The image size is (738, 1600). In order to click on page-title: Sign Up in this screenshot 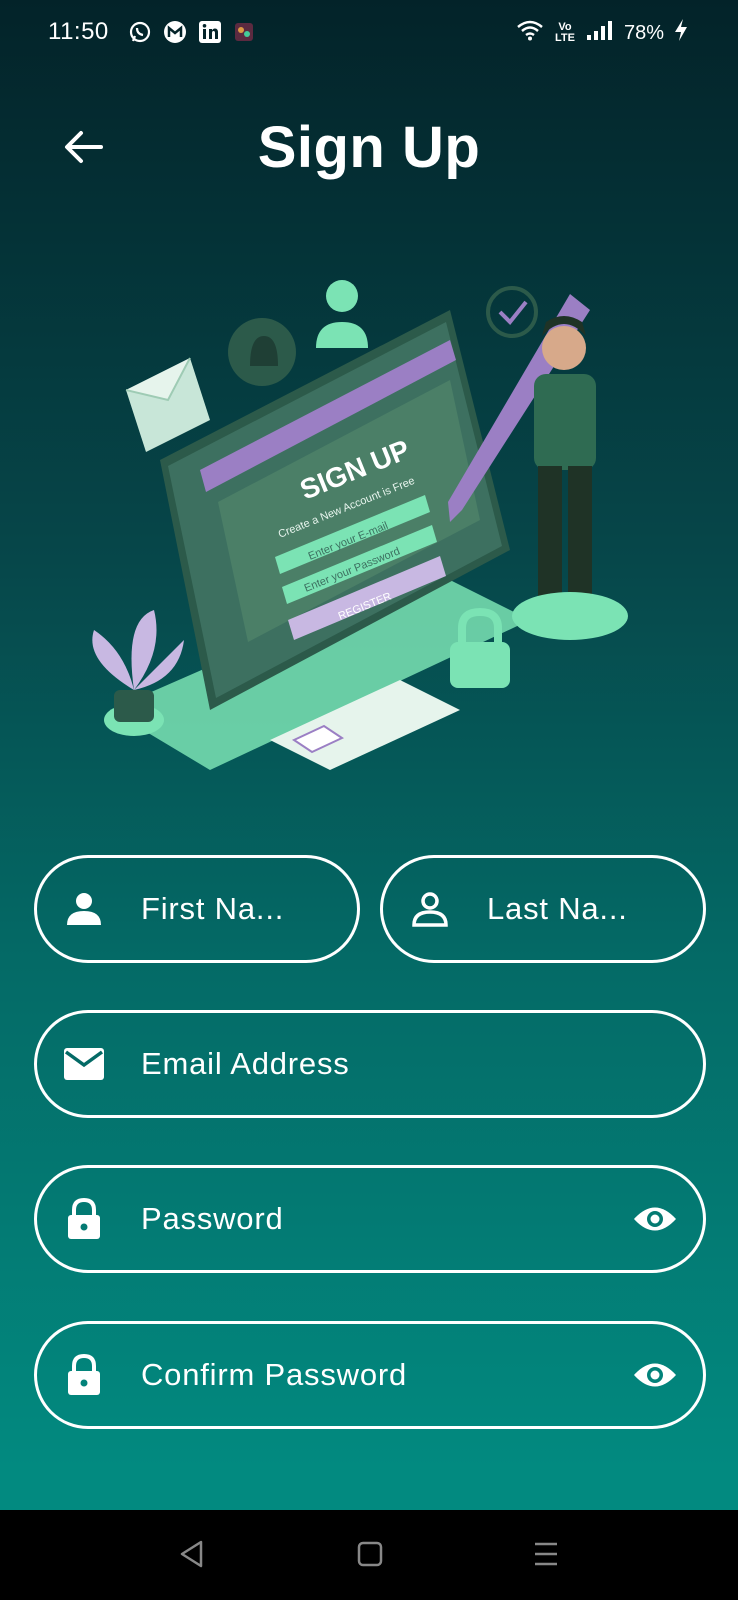, I will do `click(369, 147)`.